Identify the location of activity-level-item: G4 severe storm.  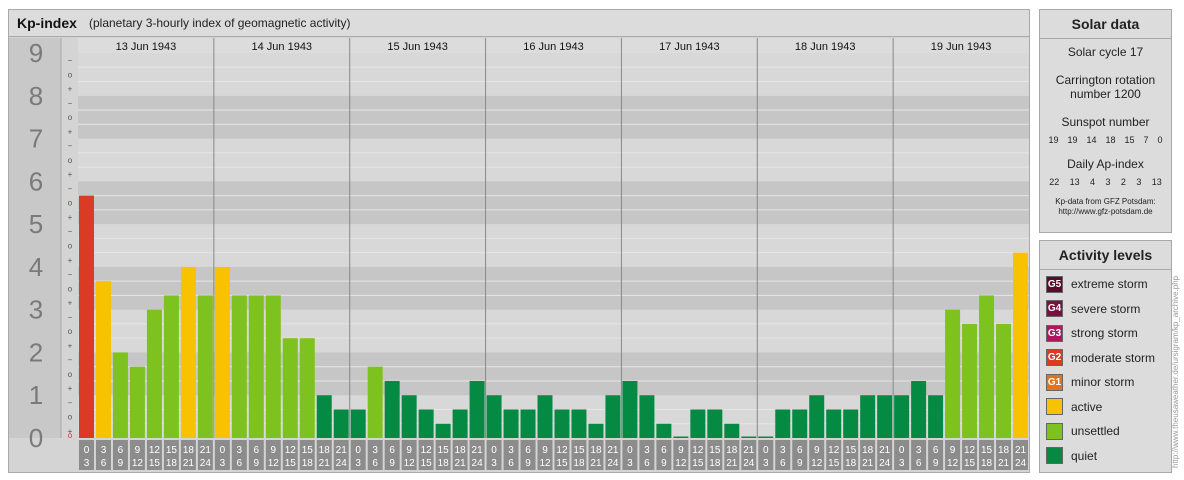
(1093, 309).